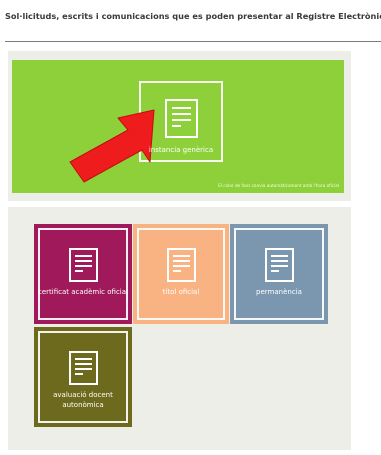  I want to click on tile-avaluacio-docent: avaluació docent autonòmica, so click(83, 377).